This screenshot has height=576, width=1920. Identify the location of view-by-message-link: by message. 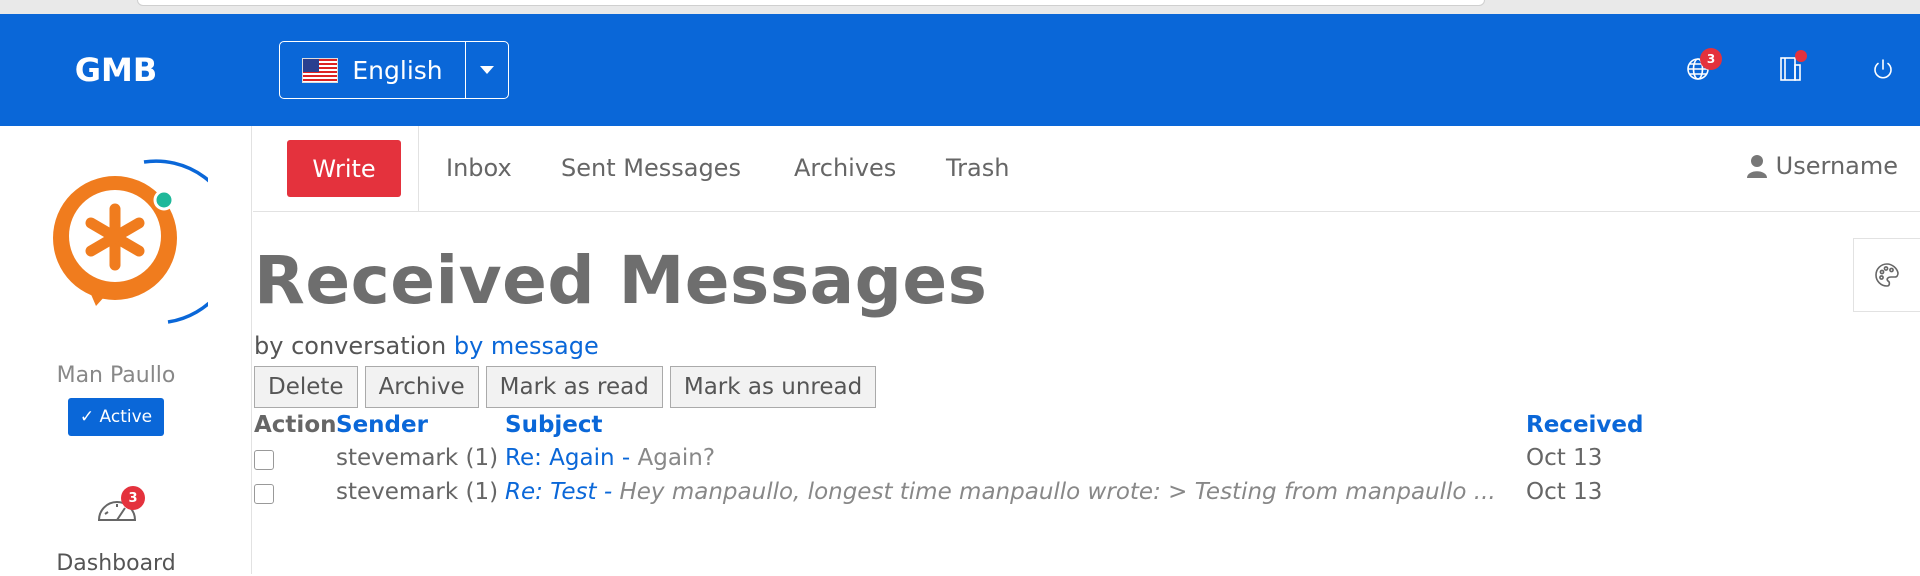
(526, 346).